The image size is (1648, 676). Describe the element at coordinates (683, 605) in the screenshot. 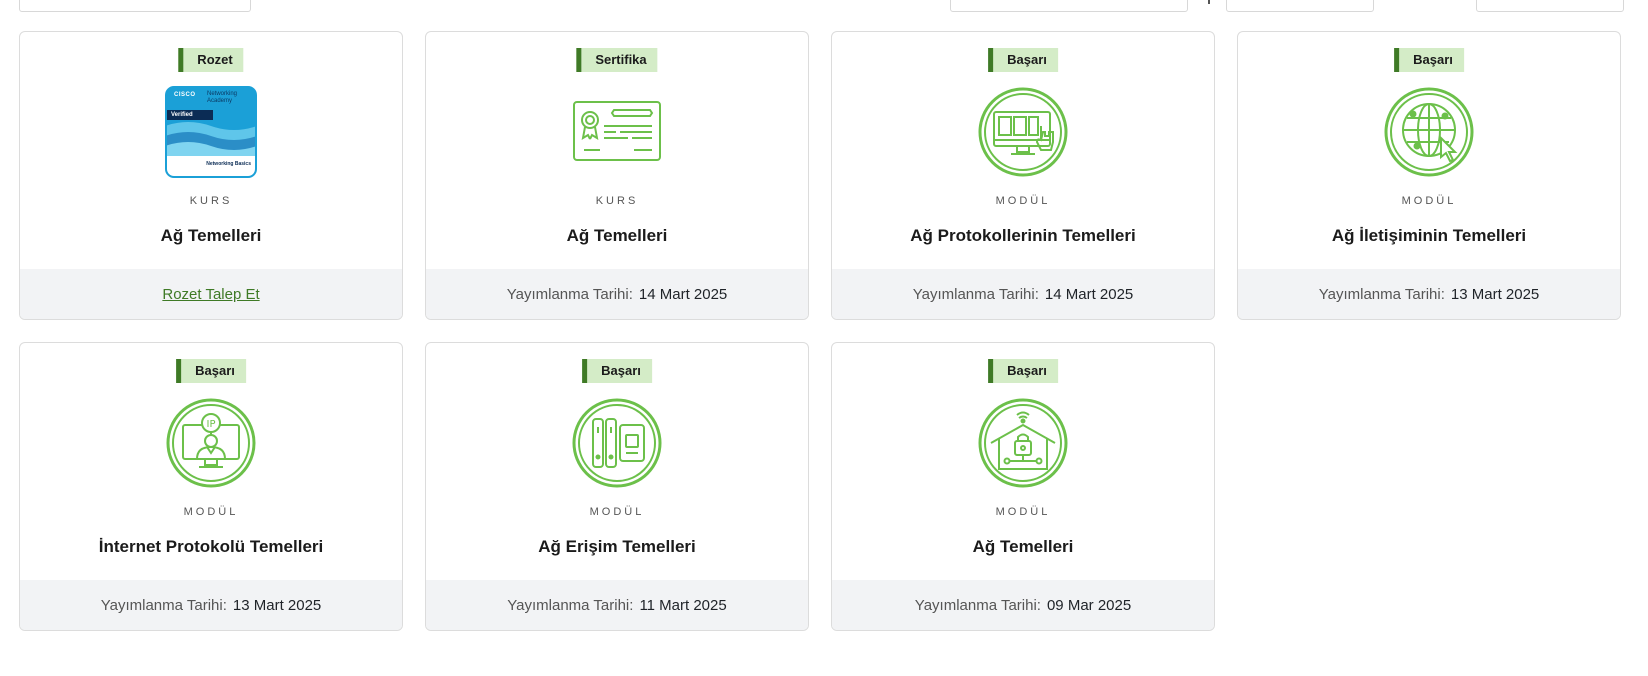

I see `published-date: 11 Mart 2025` at that location.